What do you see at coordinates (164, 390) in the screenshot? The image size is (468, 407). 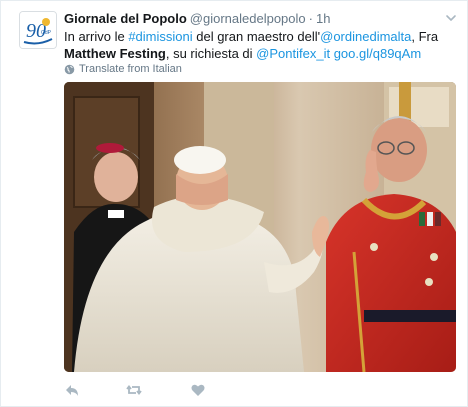 I see `tweet-actions` at bounding box center [164, 390].